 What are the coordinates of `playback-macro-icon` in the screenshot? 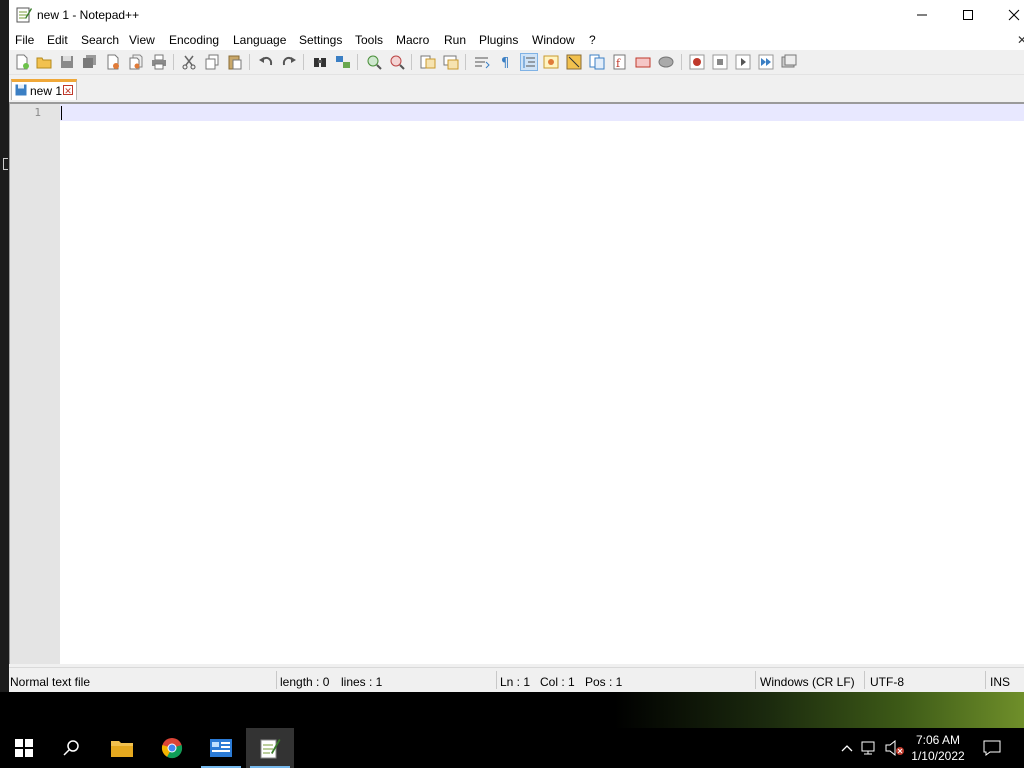 It's located at (743, 62).